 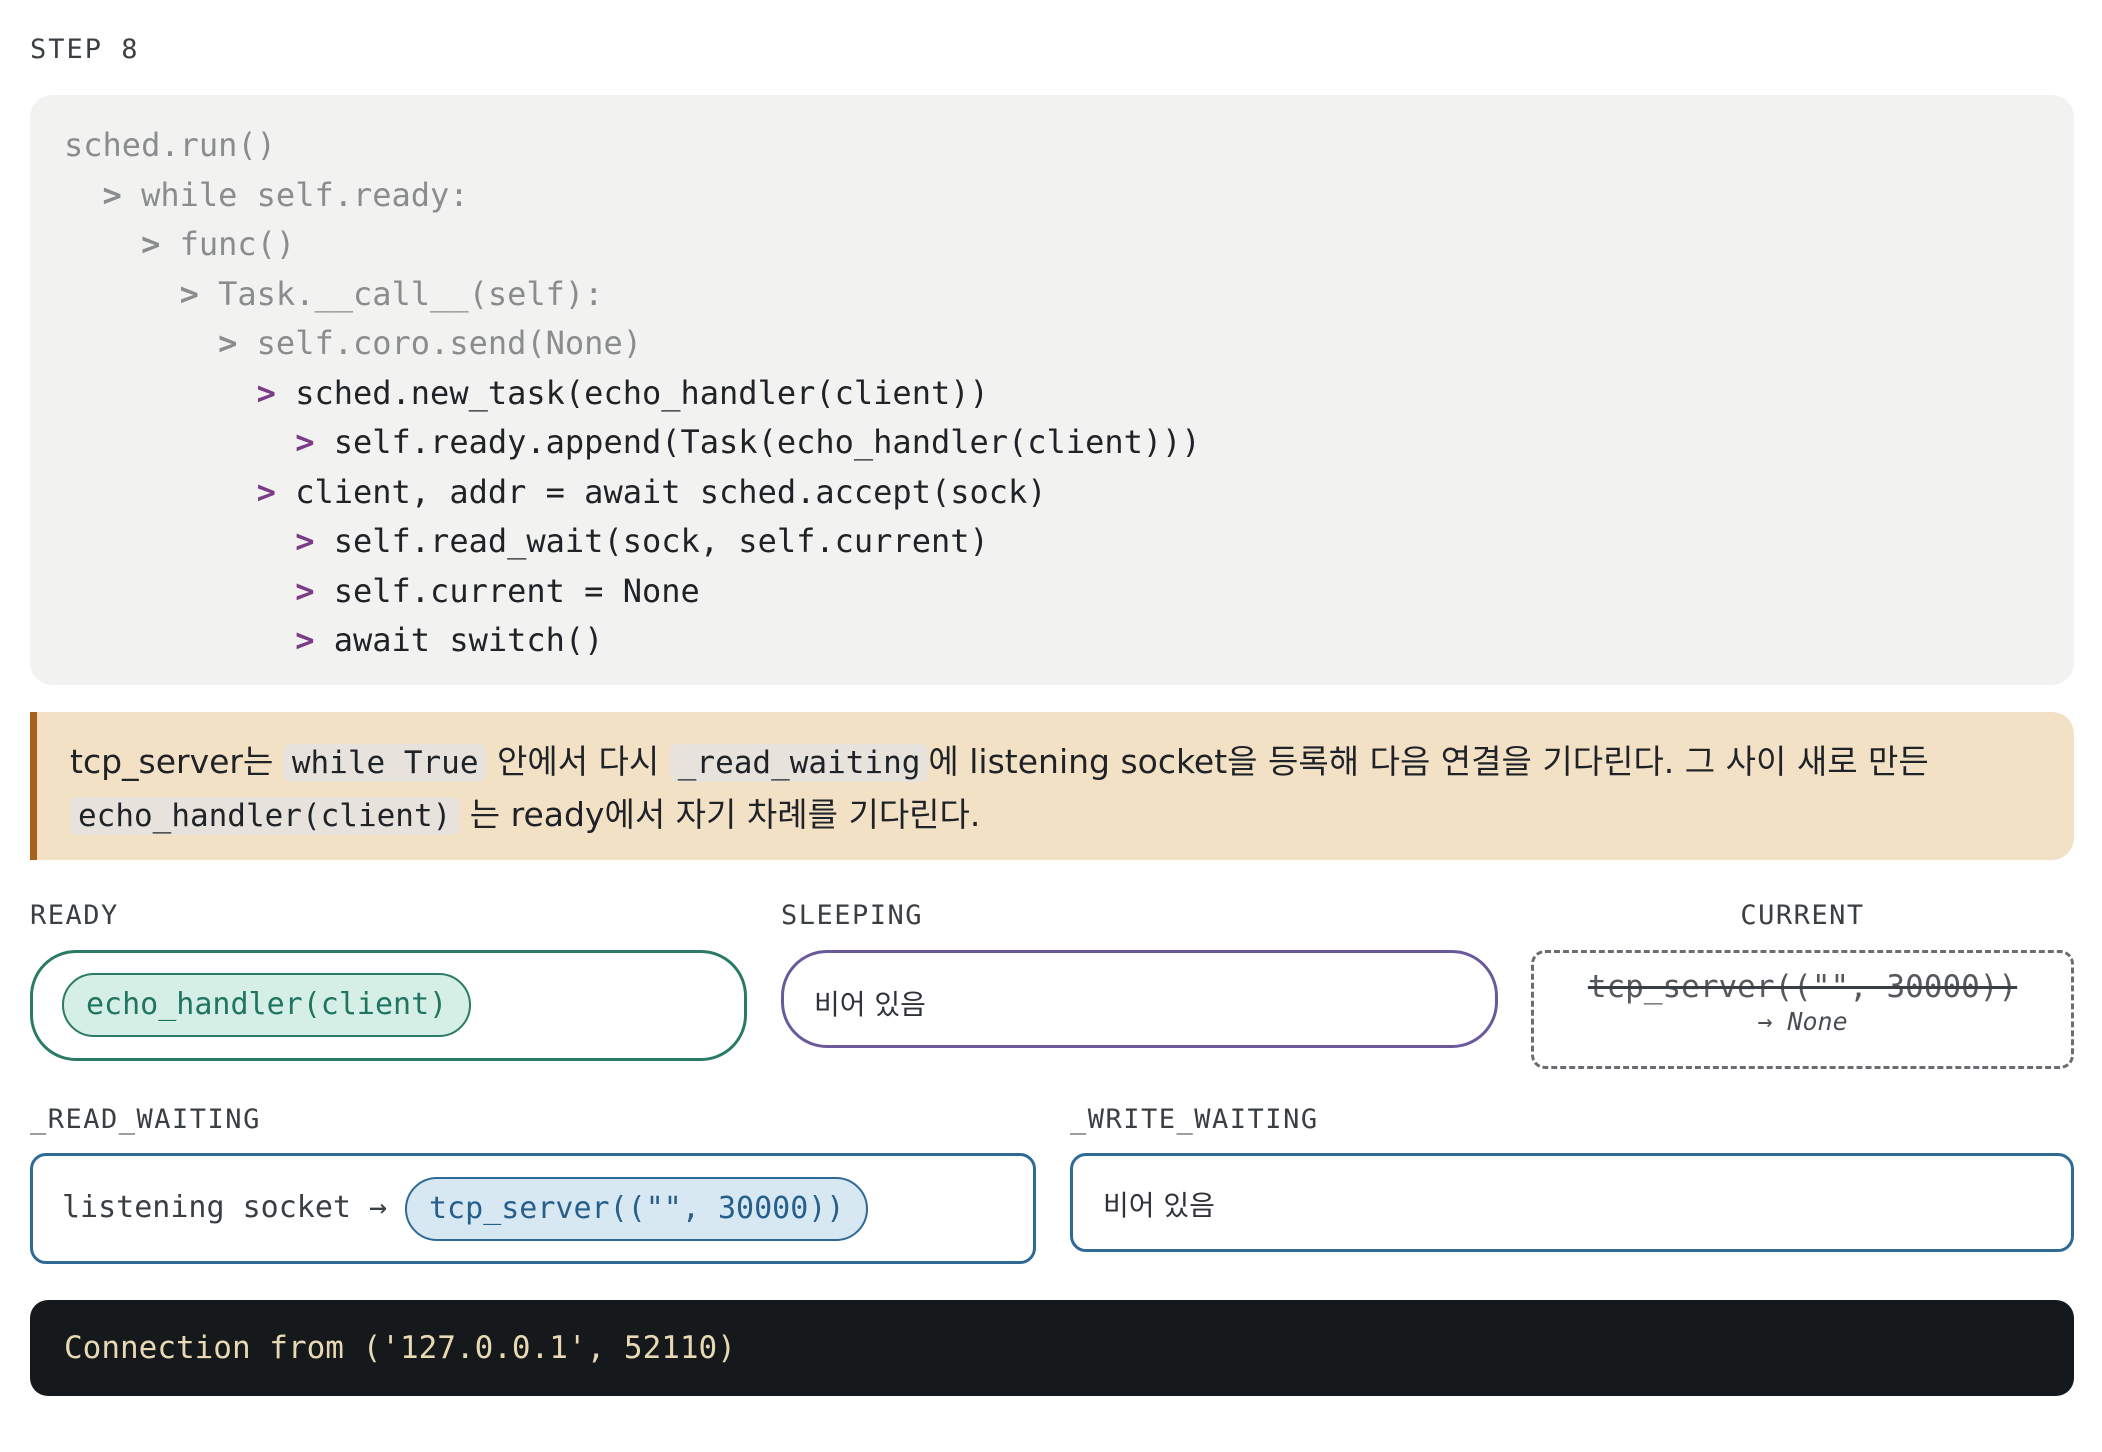 What do you see at coordinates (145, 1119) in the screenshot?
I see `read-waiting-label: _READ_WAITING` at bounding box center [145, 1119].